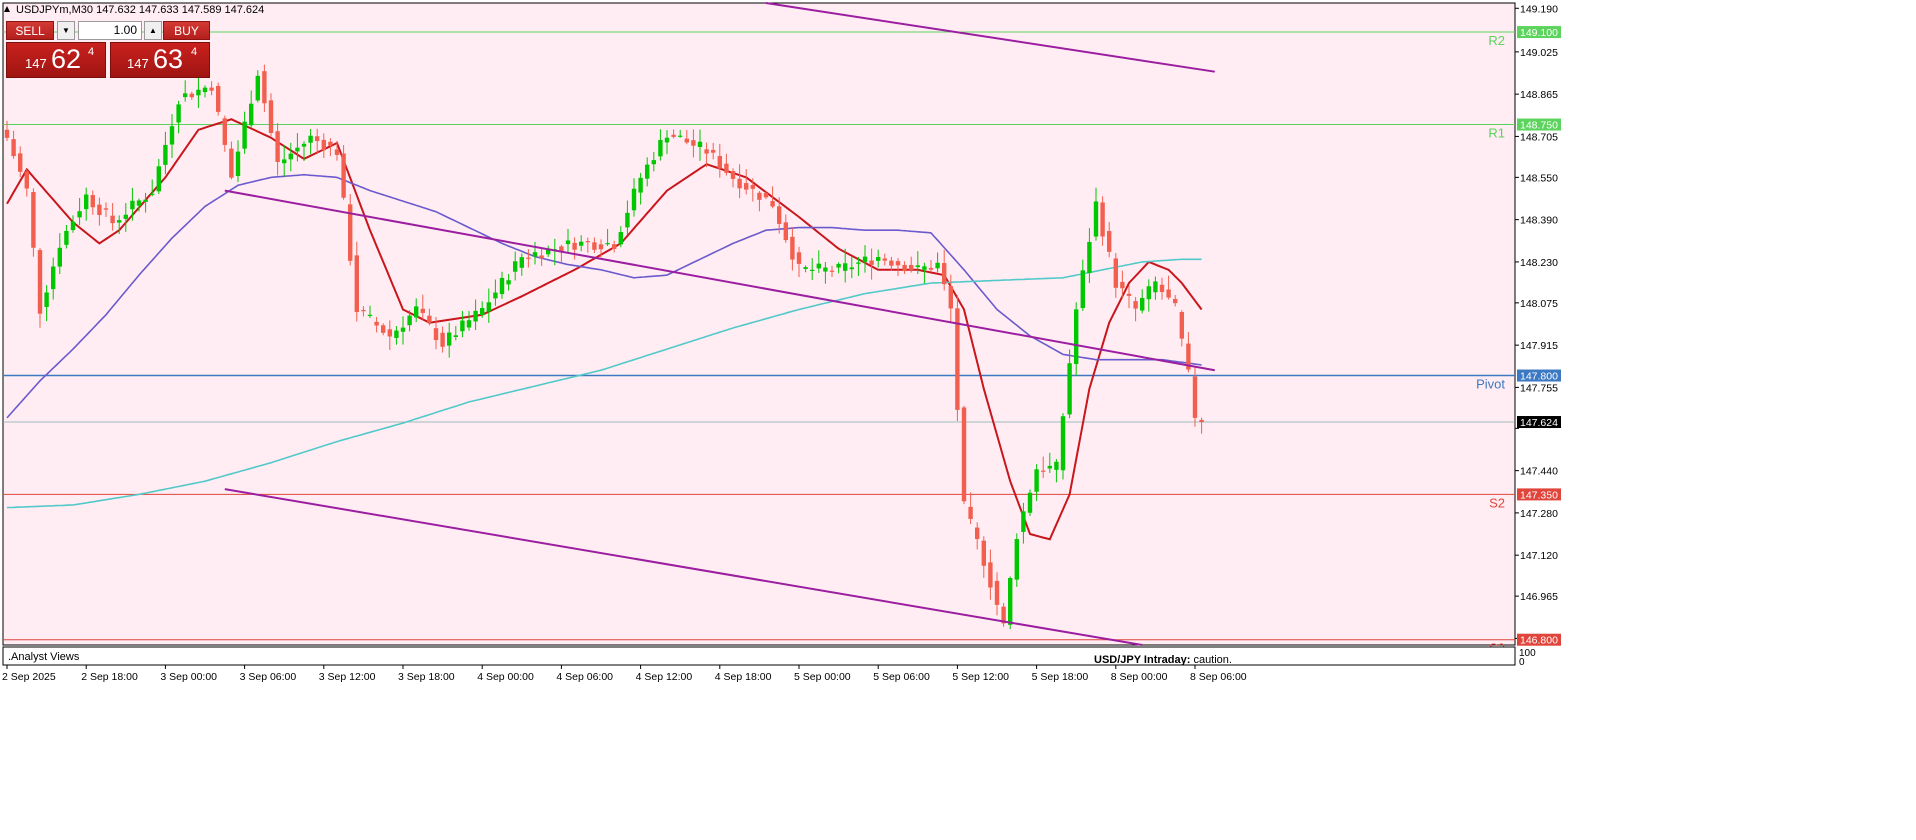 This screenshot has width=1916, height=840. I want to click on y-tick-label: 147.755, so click(1539, 388).